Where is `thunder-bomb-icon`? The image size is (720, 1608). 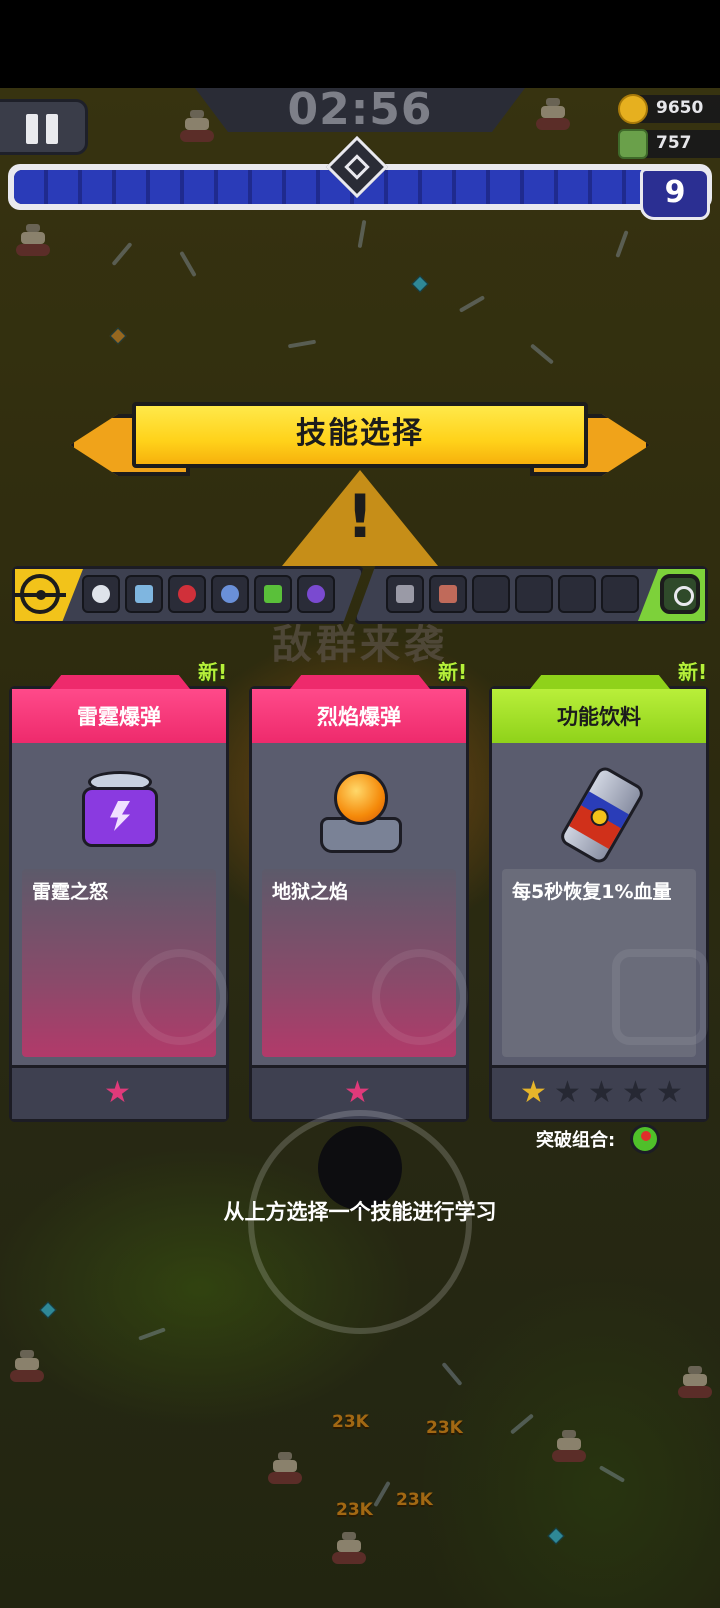 thunder-bomb-icon is located at coordinates (120, 817).